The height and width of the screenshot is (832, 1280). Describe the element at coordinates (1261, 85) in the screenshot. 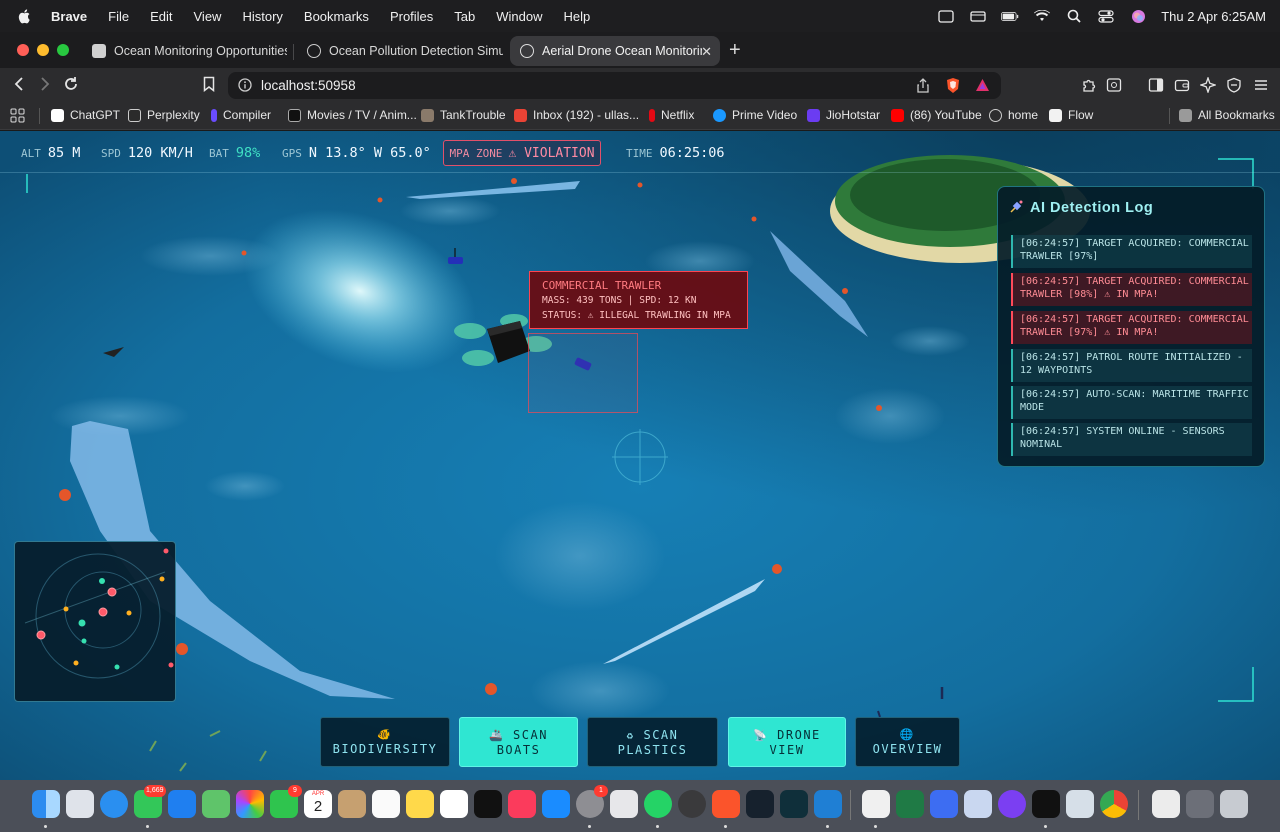

I see `hamburger-menu-icon` at that location.